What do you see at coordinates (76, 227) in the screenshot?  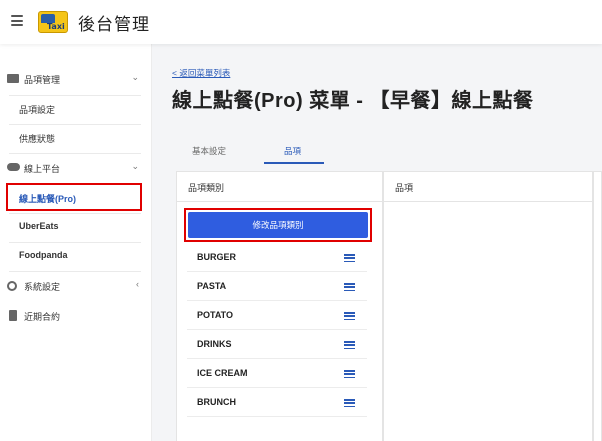 I see `sidebar-item-ubereats: UberEats` at bounding box center [76, 227].